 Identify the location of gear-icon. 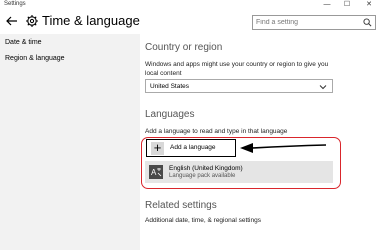
(32, 21).